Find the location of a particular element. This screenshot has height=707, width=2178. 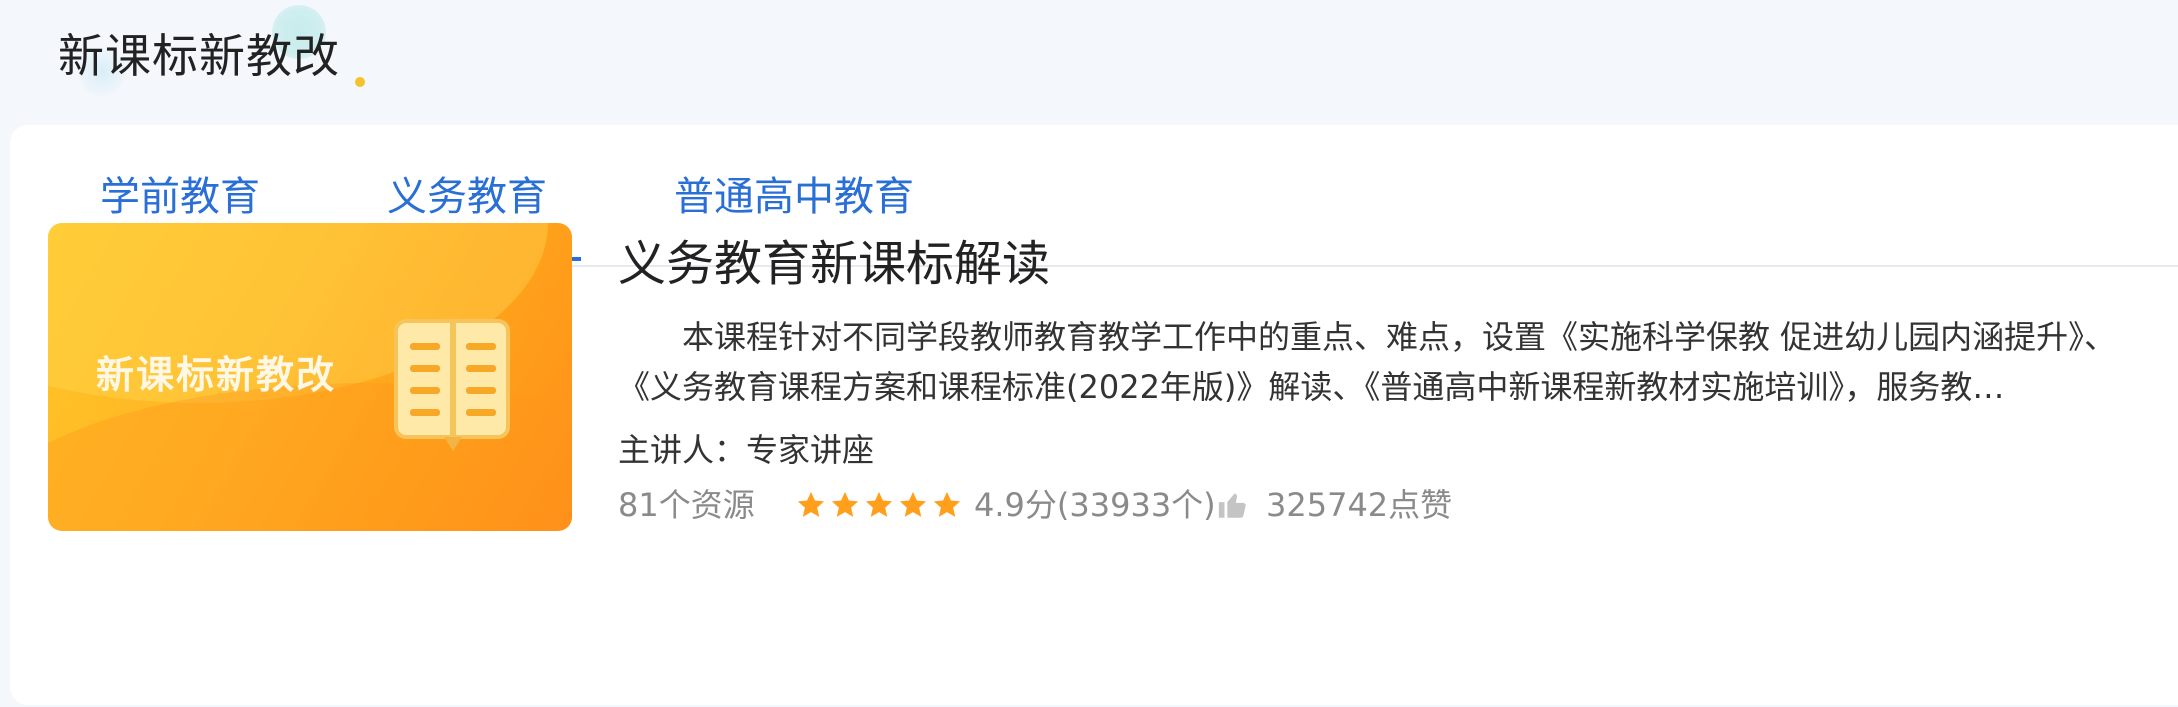

page-title: 新课标新教改 is located at coordinates (199, 56).